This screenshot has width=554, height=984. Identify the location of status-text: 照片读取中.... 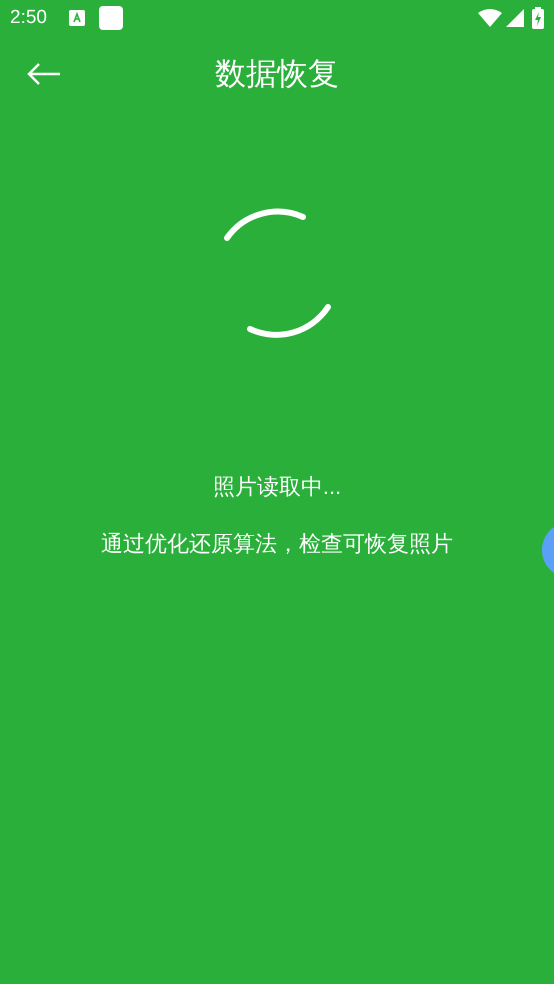
(277, 487).